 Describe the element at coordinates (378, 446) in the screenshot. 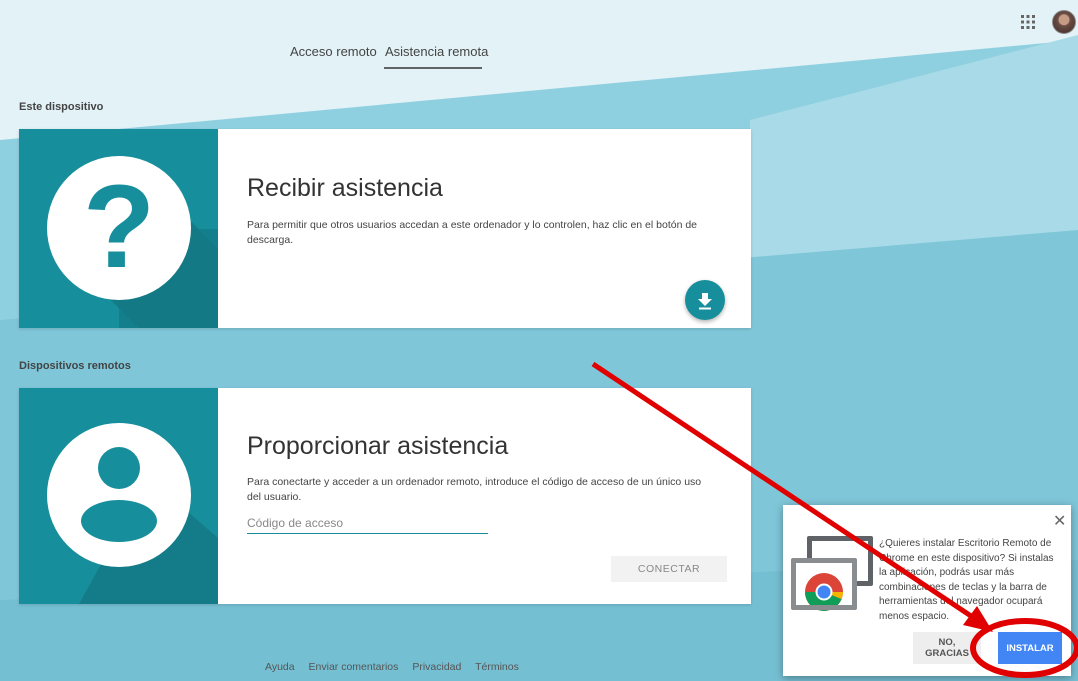

I see `provide-assistance-title: Proporcionar asistencia` at that location.